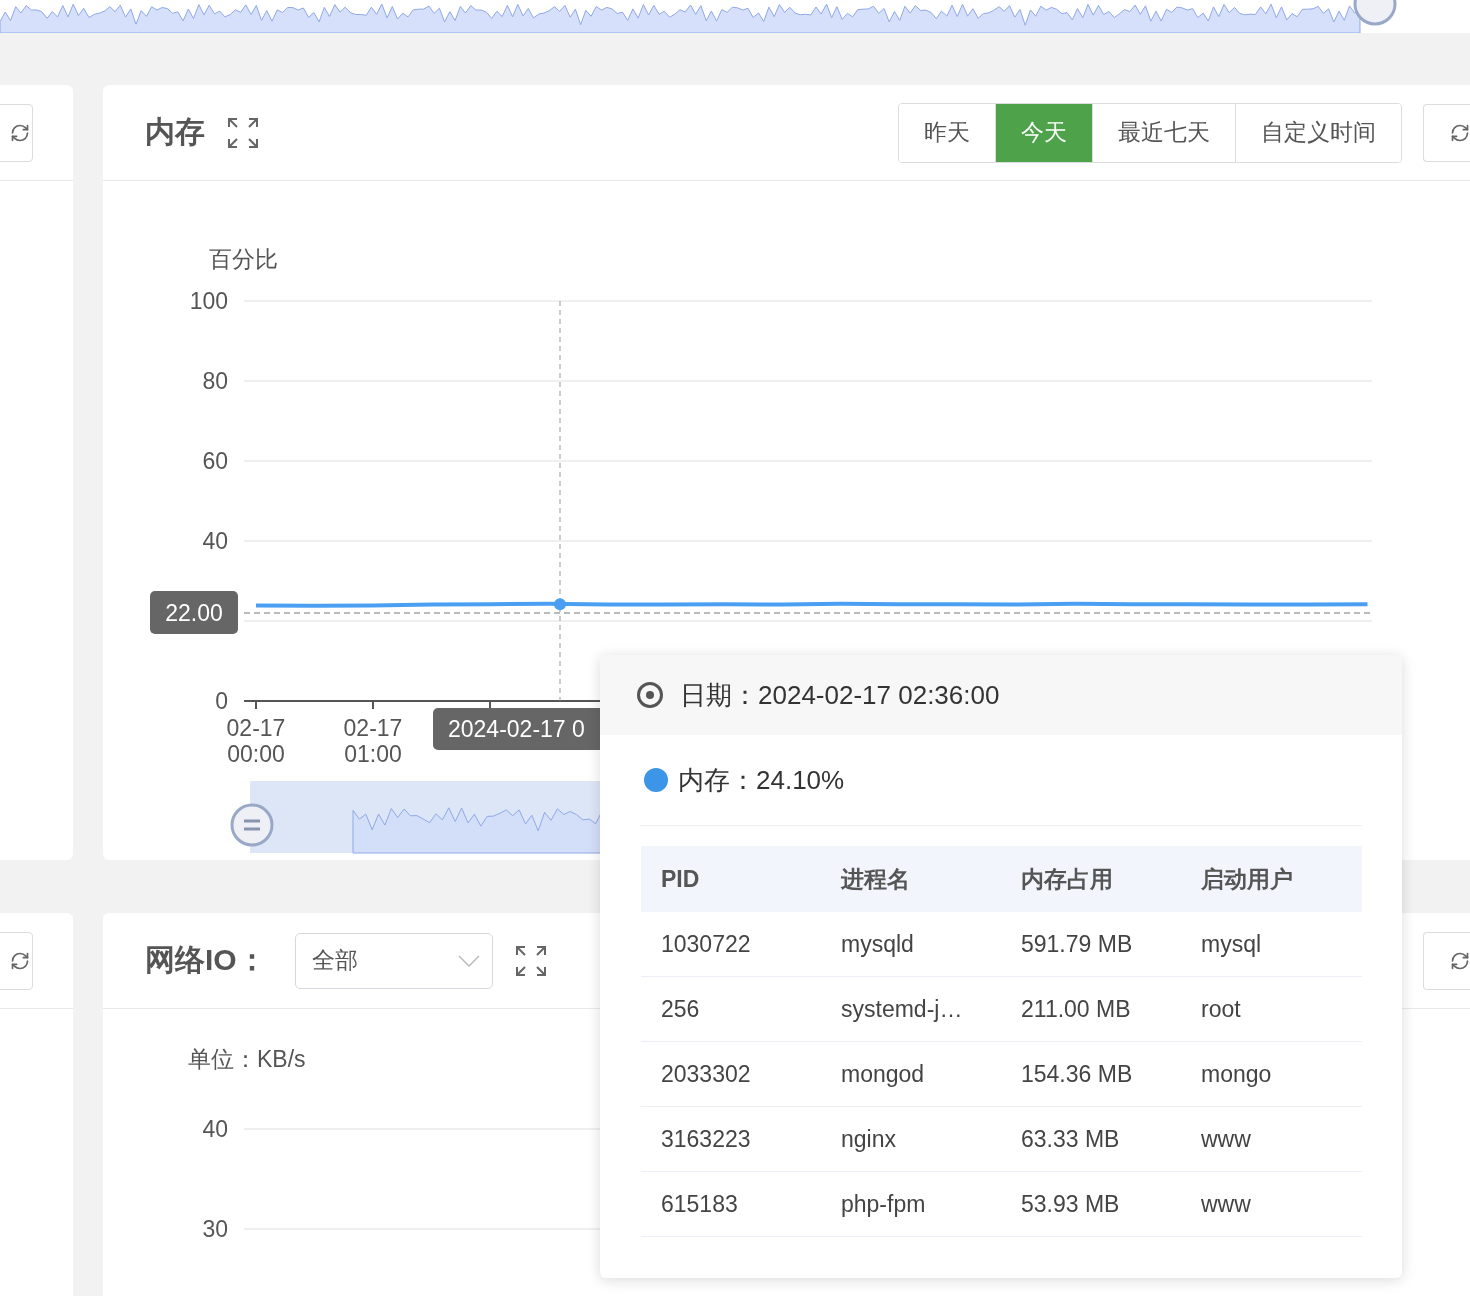  What do you see at coordinates (1077, 1074) in the screenshot?
I see `table-cell-text: 154.36 MB` at bounding box center [1077, 1074].